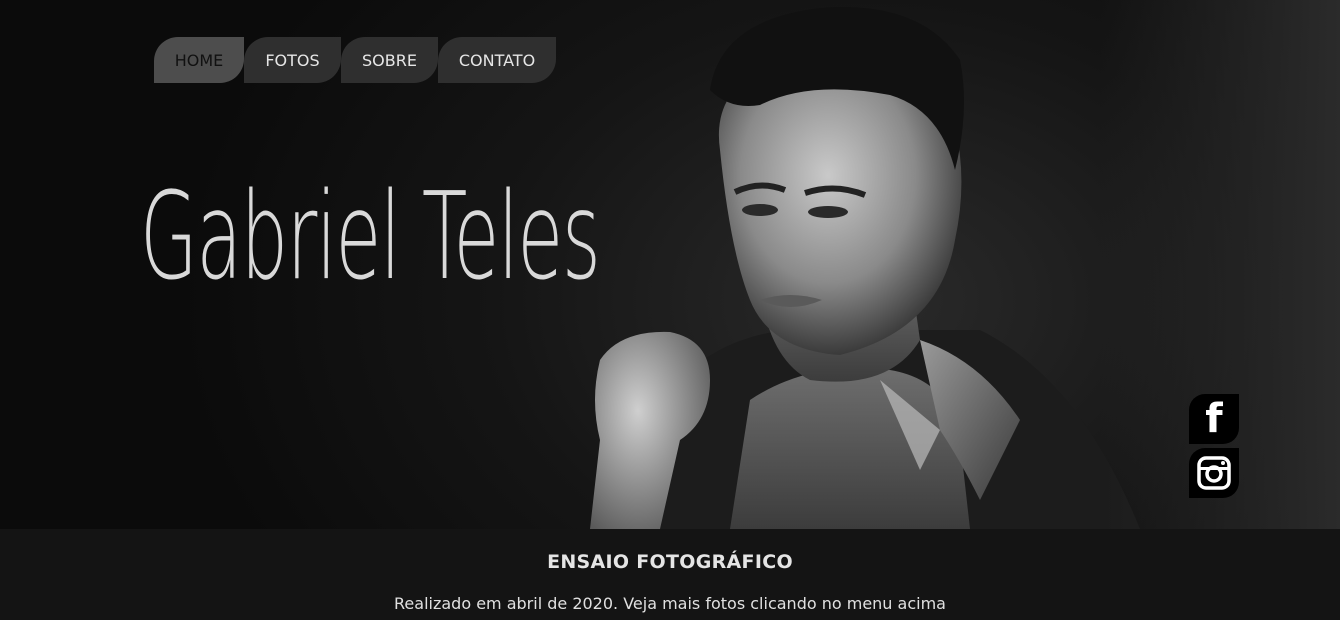  Describe the element at coordinates (670, 562) in the screenshot. I see `section-title: ENSAIO FOTOGRÁFICO` at that location.